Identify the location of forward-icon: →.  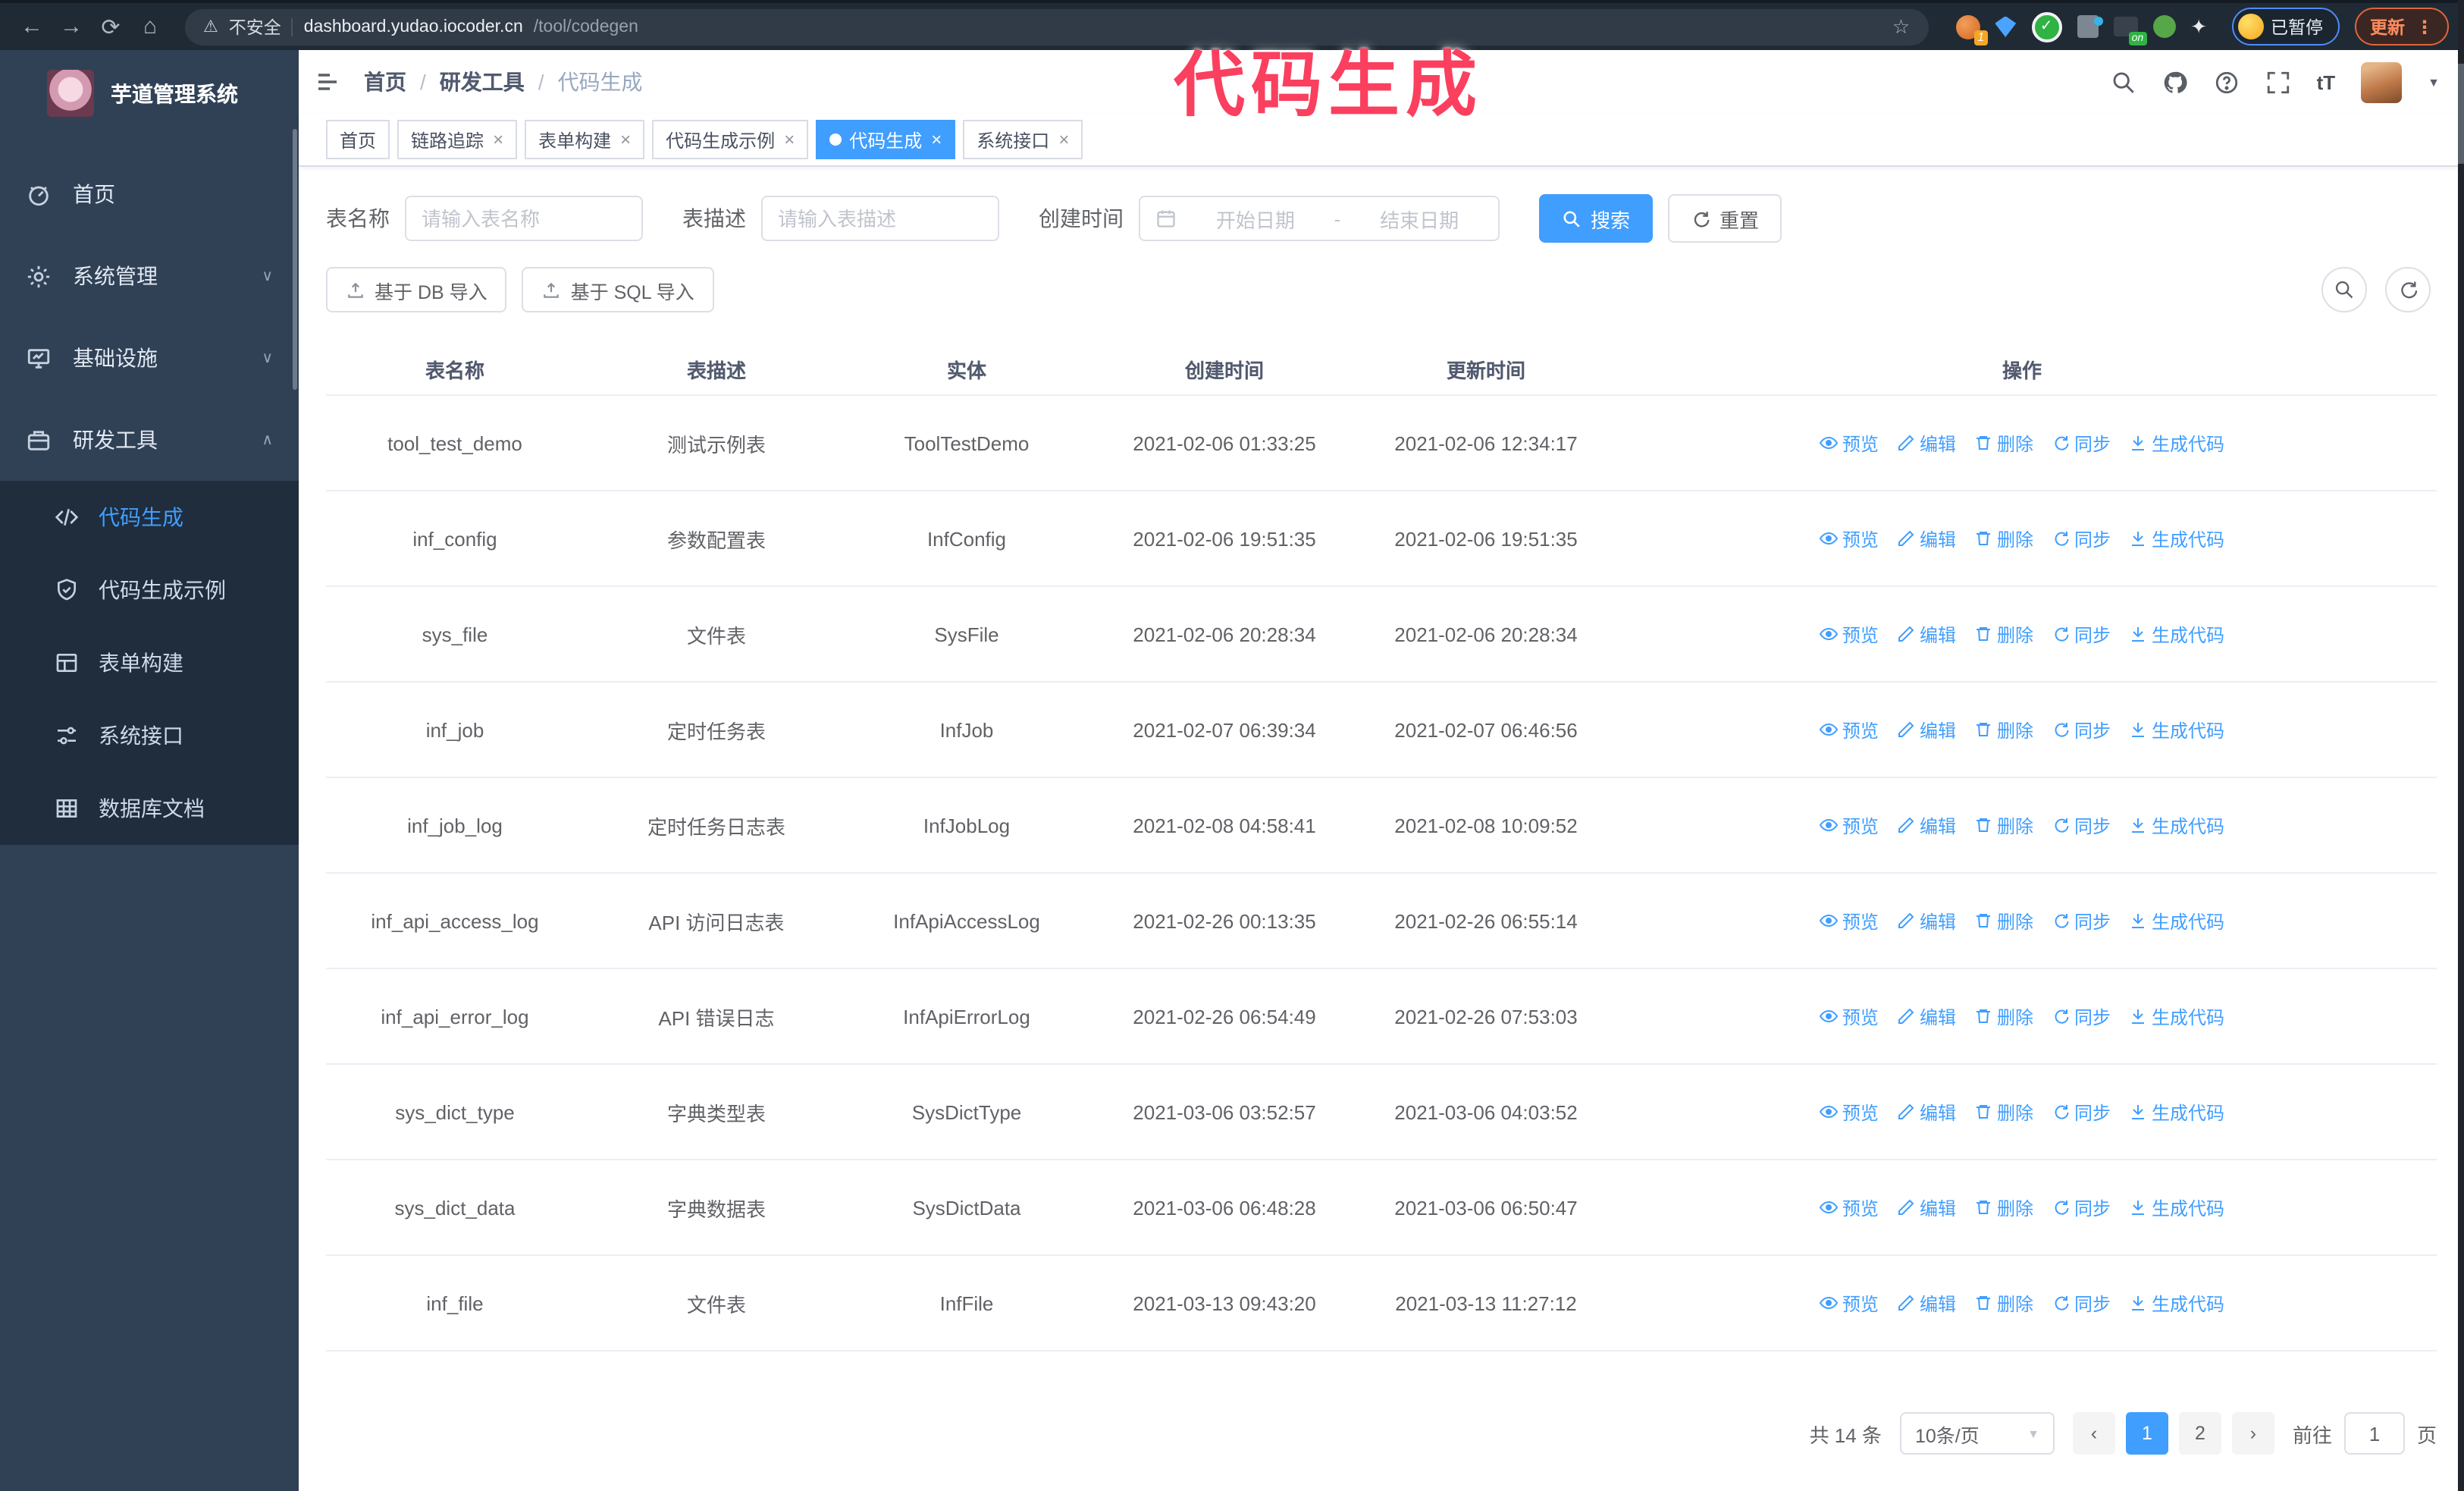
(72, 26).